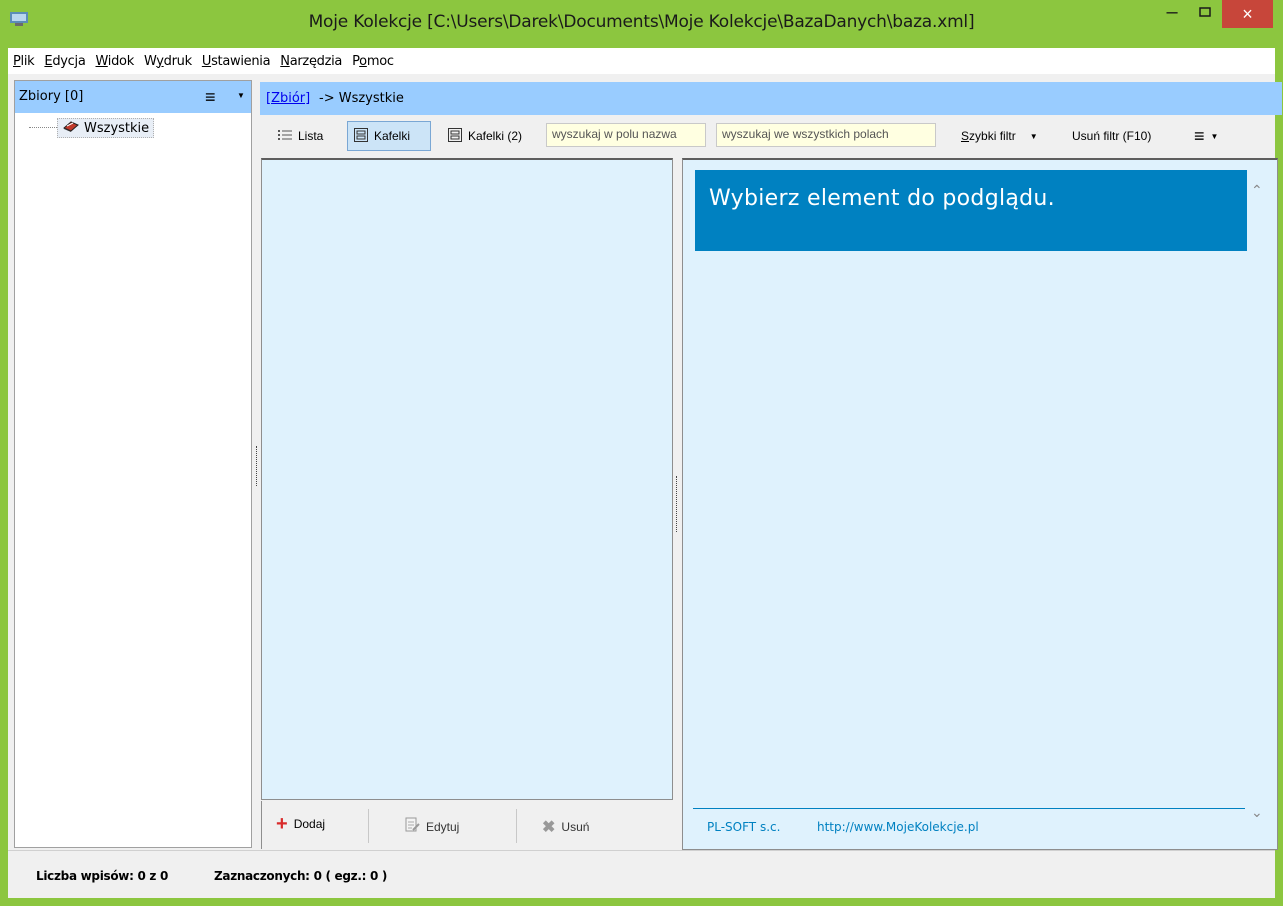 This screenshot has height=906, width=1283. What do you see at coordinates (677, 504) in the screenshot?
I see `middle-splitter` at bounding box center [677, 504].